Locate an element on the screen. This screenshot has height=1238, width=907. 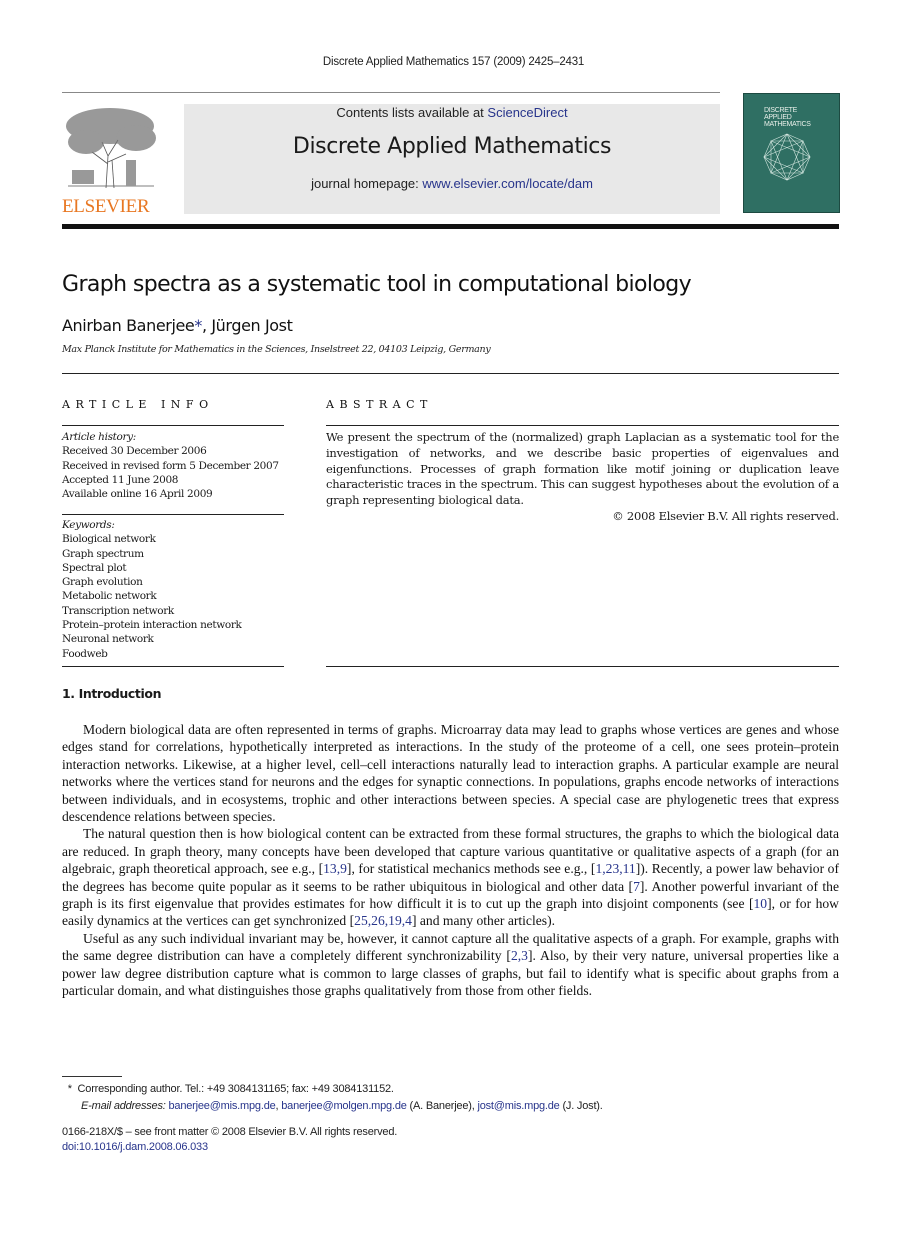
banner-bottom-rule is located at coordinates (450, 226).